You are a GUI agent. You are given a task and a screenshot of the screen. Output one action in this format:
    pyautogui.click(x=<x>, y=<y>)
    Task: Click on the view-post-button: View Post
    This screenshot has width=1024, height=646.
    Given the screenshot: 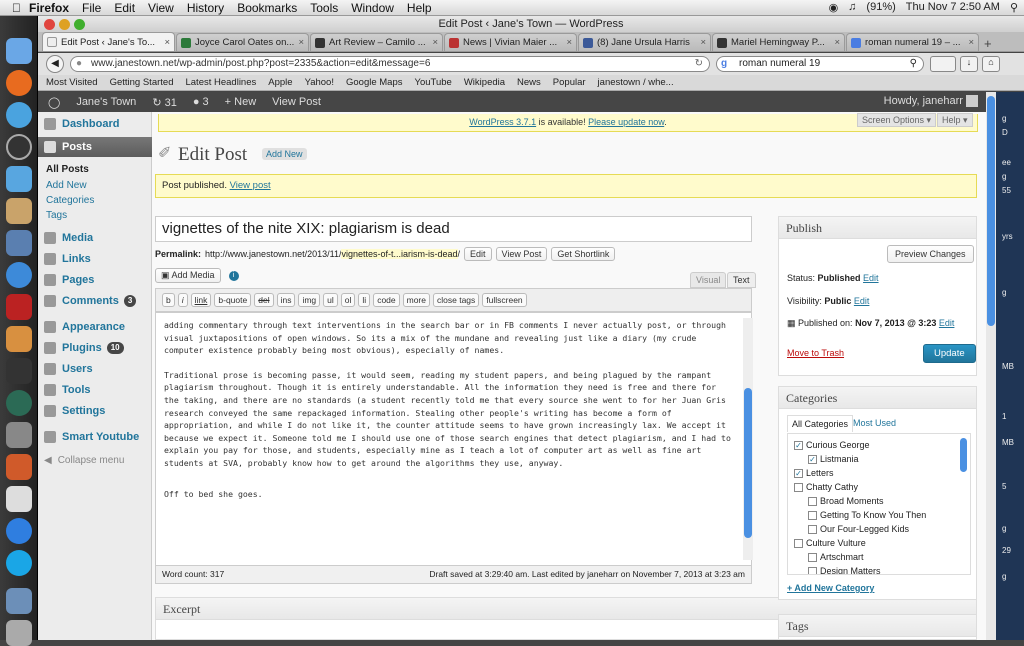 What is the action you would take?
    pyautogui.click(x=521, y=254)
    